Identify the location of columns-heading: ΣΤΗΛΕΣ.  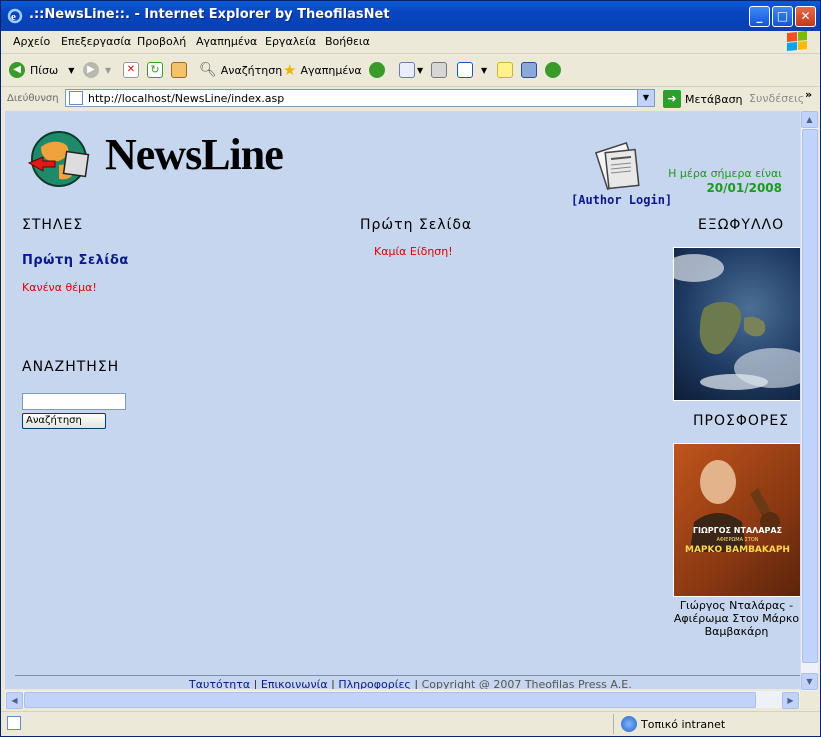
(53, 225).